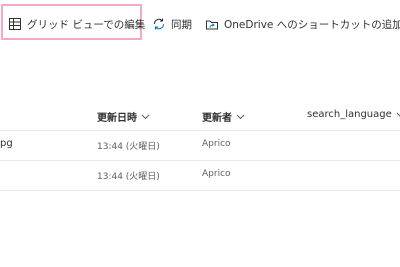 This screenshot has width=400, height=267. I want to click on edit-in-grid-view-button: グリッド ビューでの編集, so click(76, 24).